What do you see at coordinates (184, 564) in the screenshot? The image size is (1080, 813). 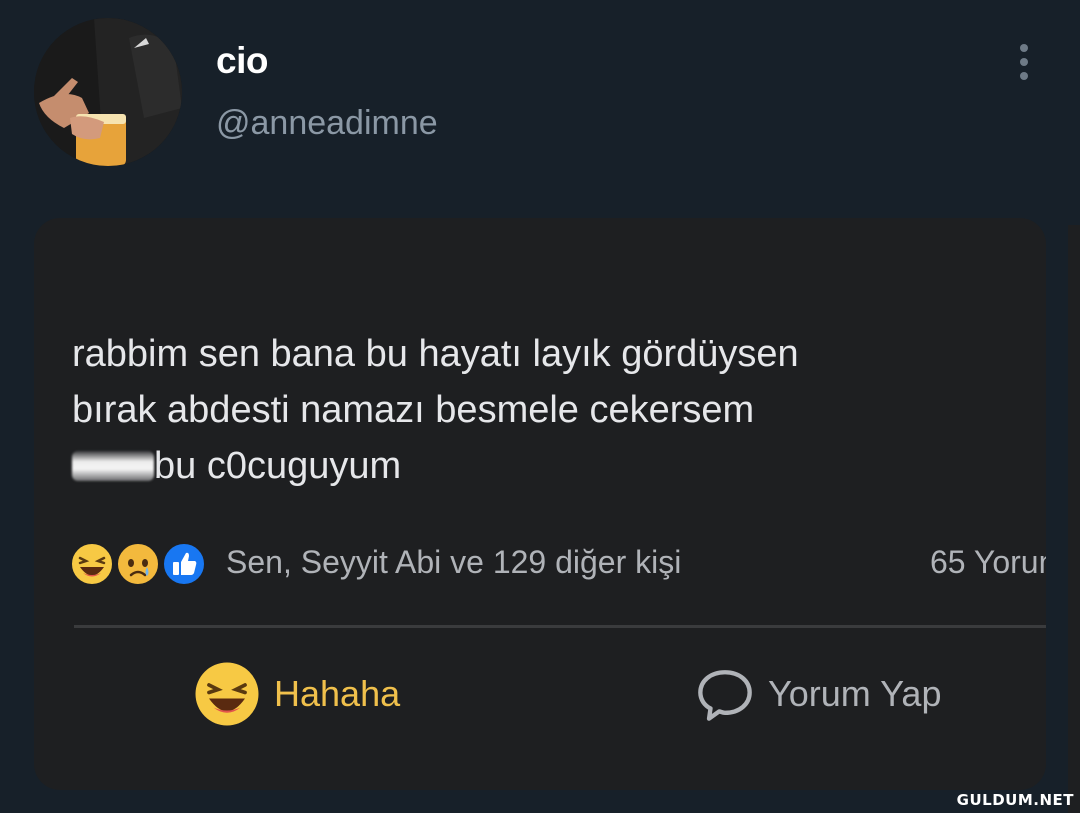 I see `like-thumb-icon` at bounding box center [184, 564].